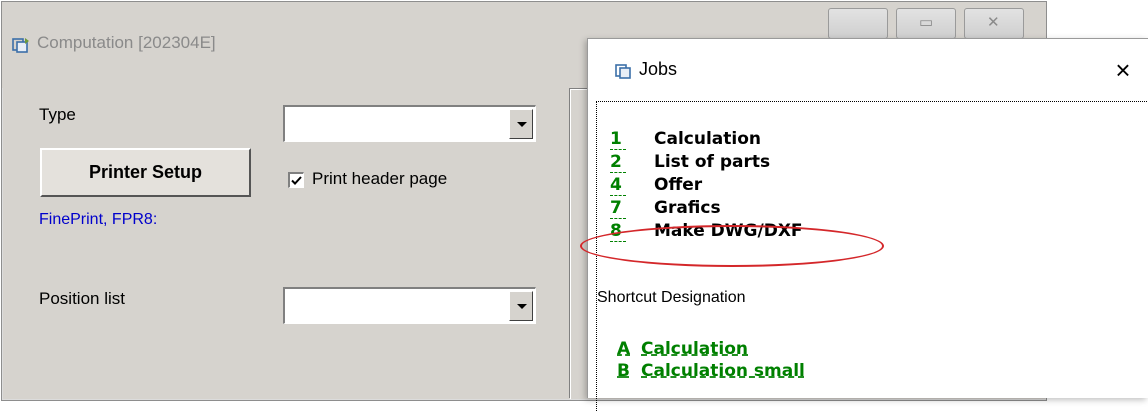  I want to click on type-label: Type, so click(57, 114).